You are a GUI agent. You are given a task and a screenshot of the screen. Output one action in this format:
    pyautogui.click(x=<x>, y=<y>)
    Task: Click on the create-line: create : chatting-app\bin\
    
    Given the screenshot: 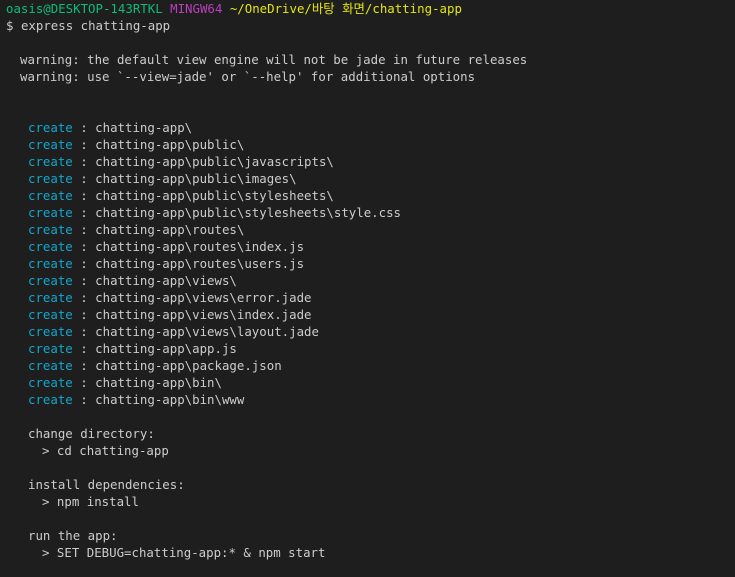 What is the action you would take?
    pyautogui.click(x=370, y=382)
    